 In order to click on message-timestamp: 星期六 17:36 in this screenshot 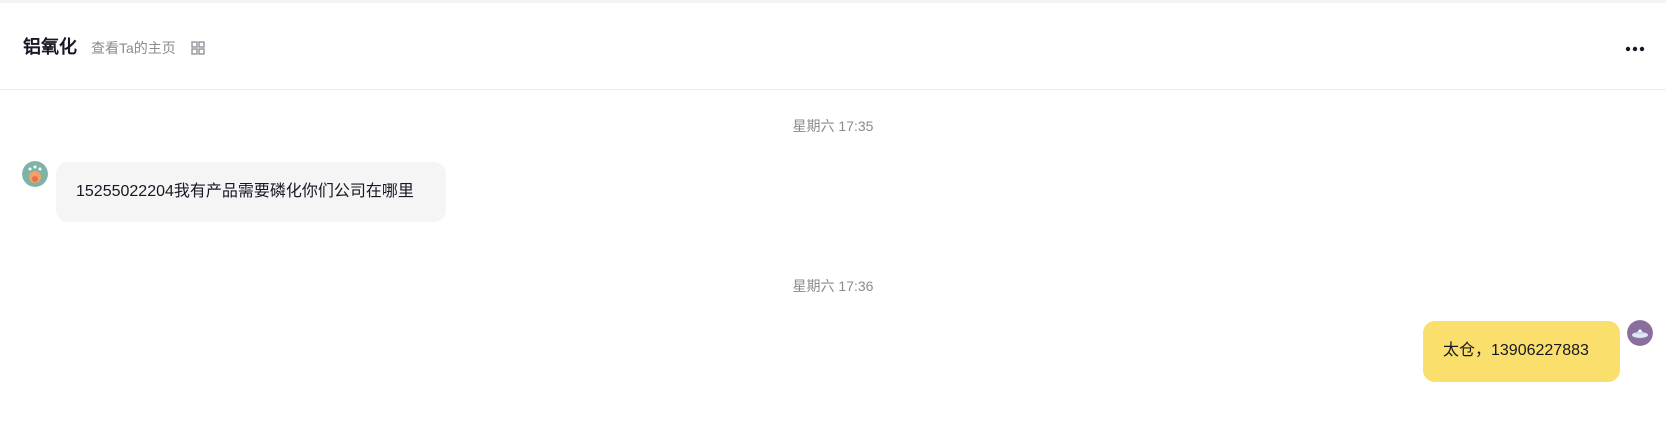, I will do `click(833, 286)`.